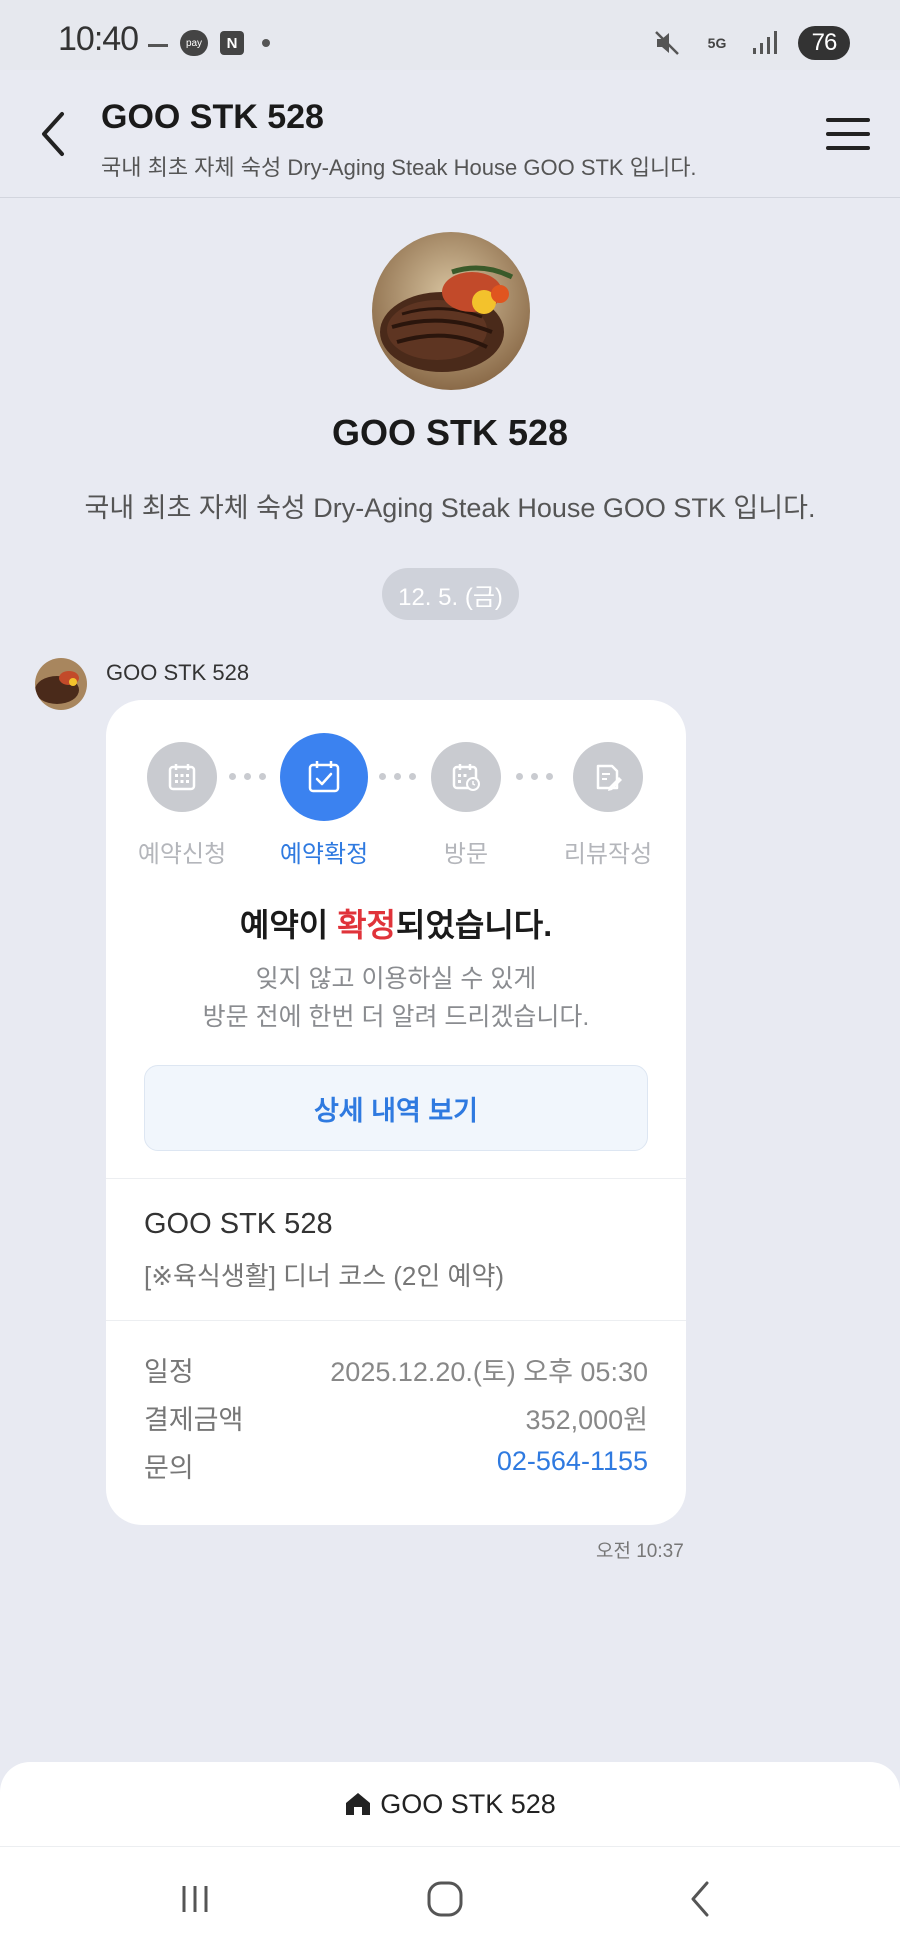  What do you see at coordinates (209, 43) in the screenshot?
I see `status-left-icons: pay N` at bounding box center [209, 43].